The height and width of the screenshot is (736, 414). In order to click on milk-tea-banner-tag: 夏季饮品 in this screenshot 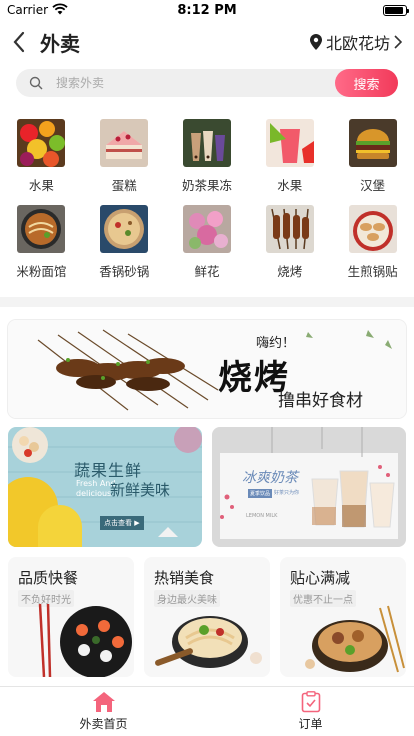, I will do `click(260, 493)`.